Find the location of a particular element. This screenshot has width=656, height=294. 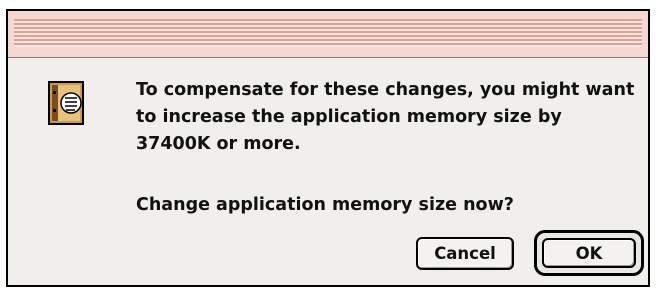

dialog-question: Change application memory size now? is located at coordinates (325, 205).